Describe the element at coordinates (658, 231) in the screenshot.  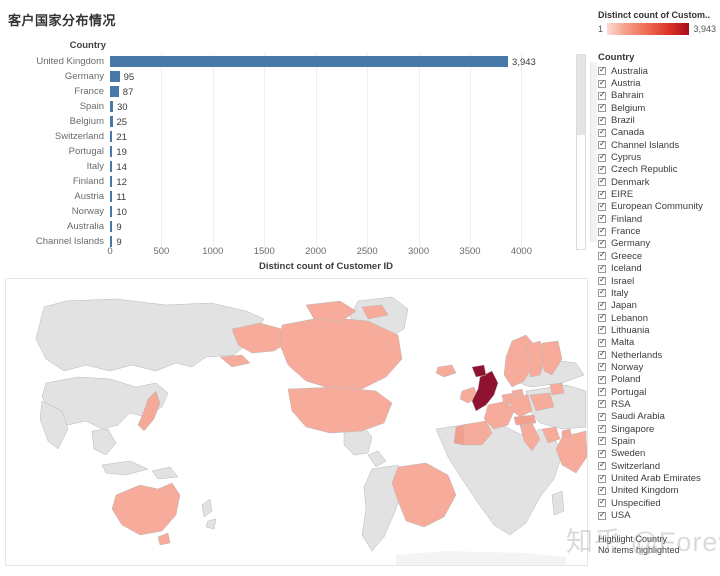
I see `country-filter-item: France` at that location.